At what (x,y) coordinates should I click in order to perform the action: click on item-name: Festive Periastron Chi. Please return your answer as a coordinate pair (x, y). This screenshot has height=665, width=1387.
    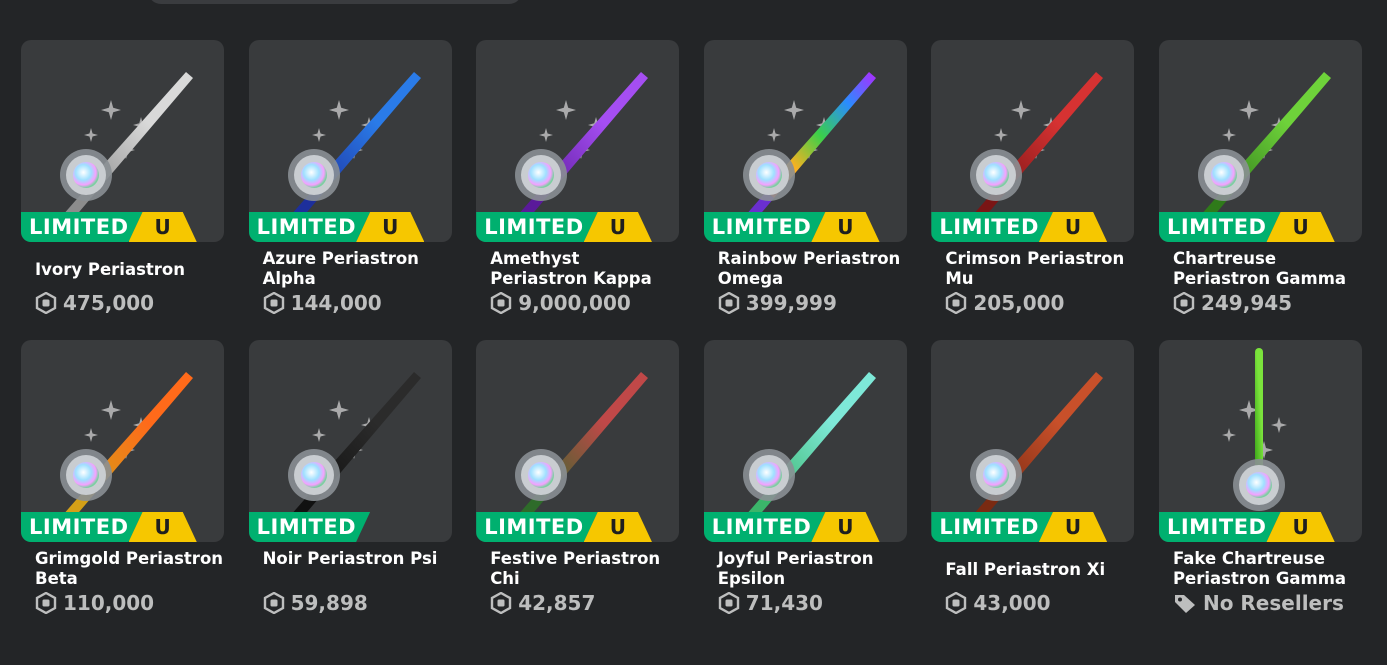
    Looking at the image, I should click on (585, 569).